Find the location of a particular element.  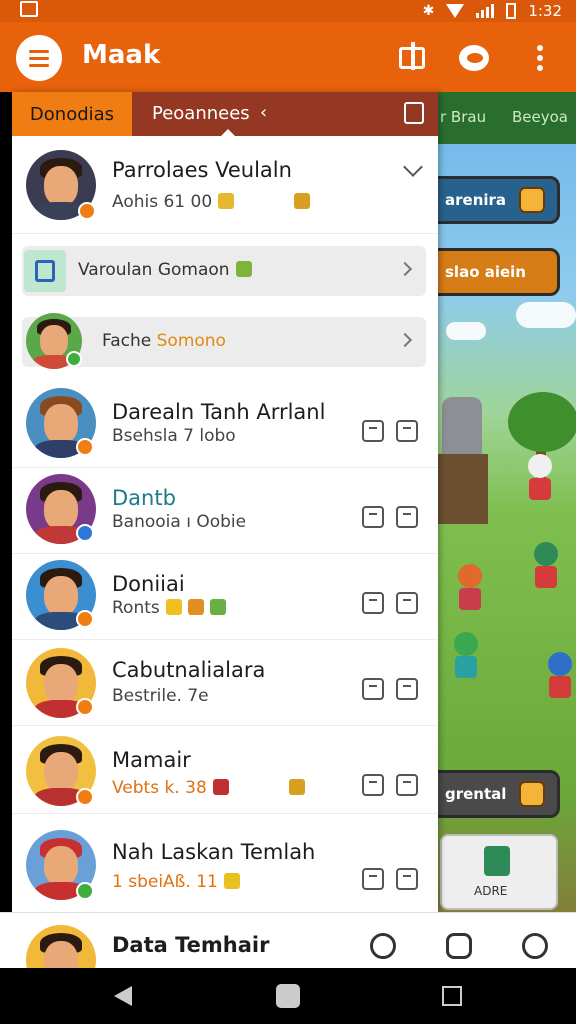

user-card-icon is located at coordinates (45, 271).